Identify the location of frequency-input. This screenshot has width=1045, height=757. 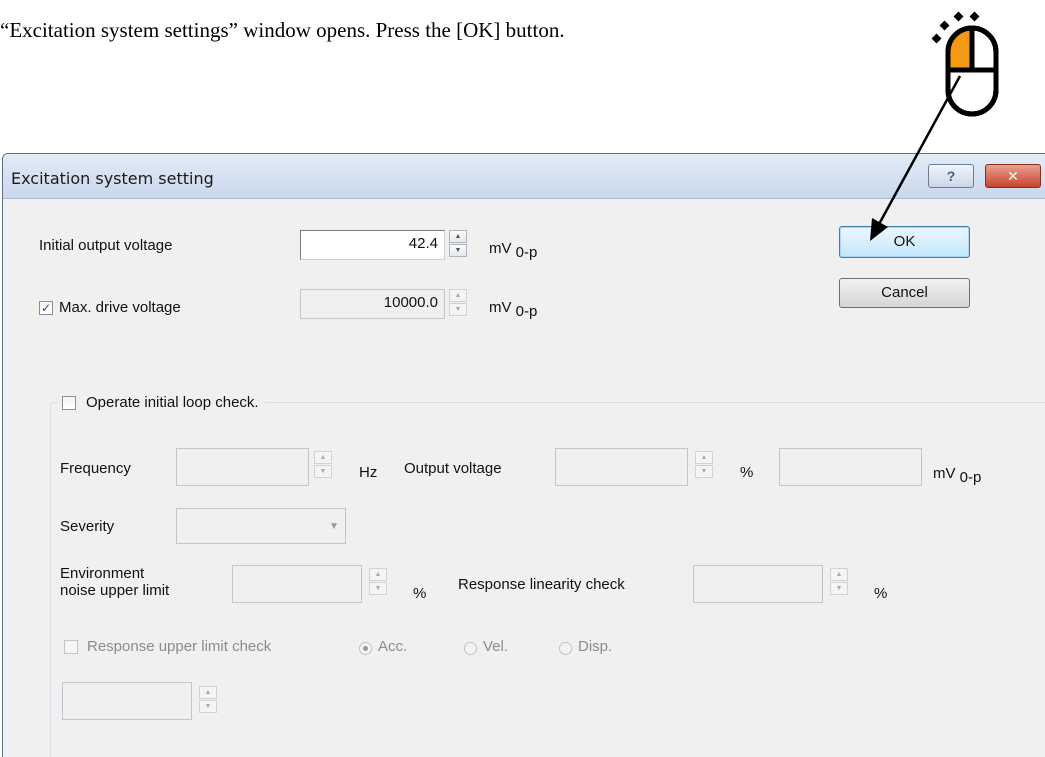
(242, 467).